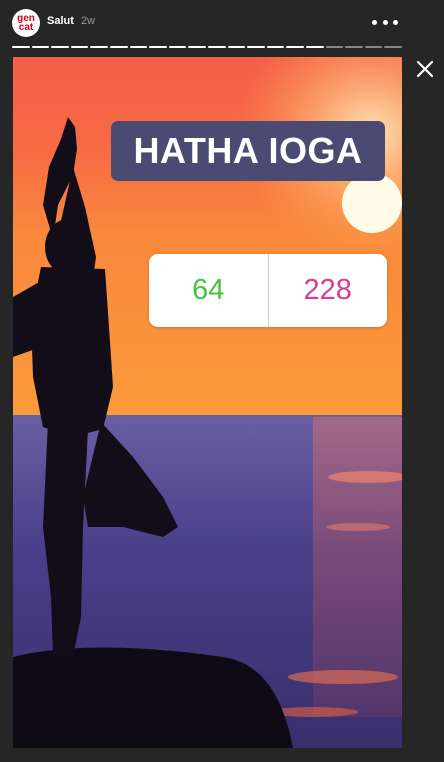 This screenshot has width=444, height=762. What do you see at coordinates (328, 290) in the screenshot?
I see `poll-option-right: 228` at bounding box center [328, 290].